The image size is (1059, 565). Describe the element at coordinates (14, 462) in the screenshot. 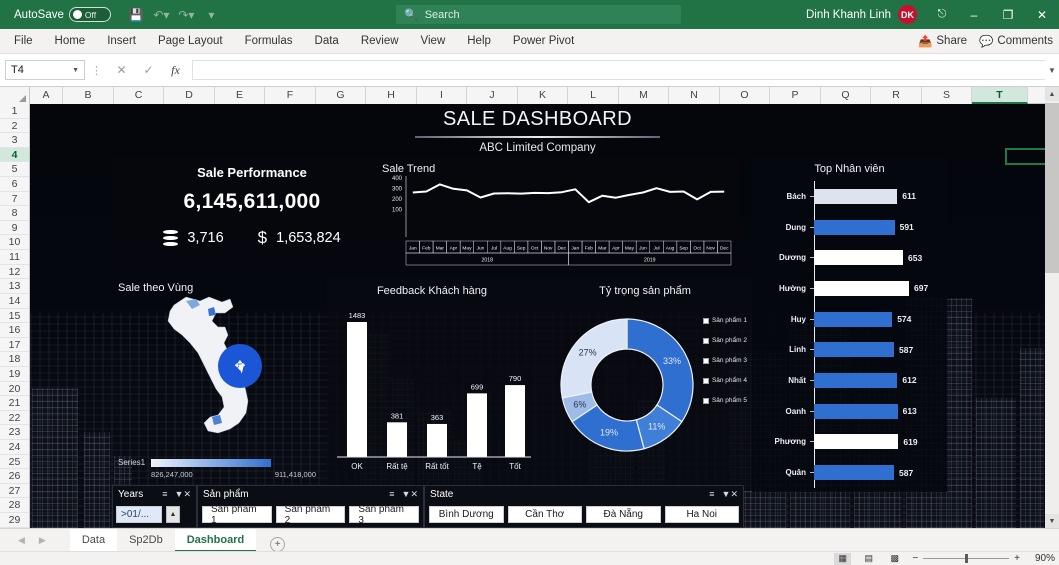

I see `row-header-25: 25` at that location.